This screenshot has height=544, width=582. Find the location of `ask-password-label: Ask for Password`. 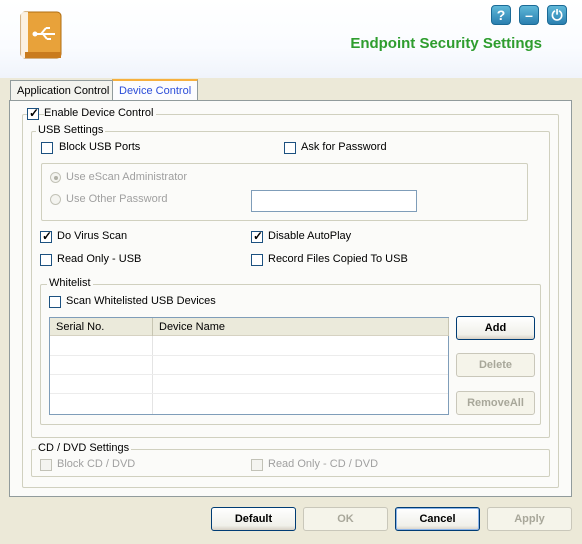

ask-password-label: Ask for Password is located at coordinates (344, 147).